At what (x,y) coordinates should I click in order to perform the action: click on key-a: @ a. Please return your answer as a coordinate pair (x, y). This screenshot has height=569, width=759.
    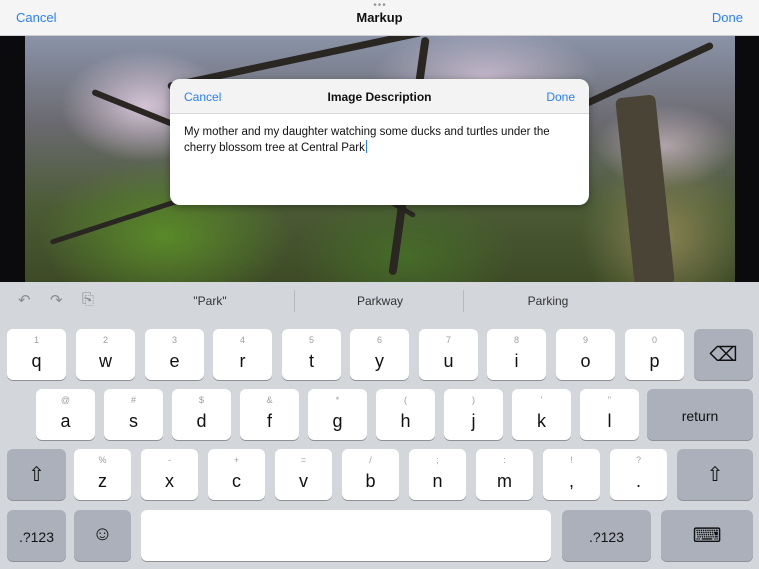
    Looking at the image, I should click on (65, 414).